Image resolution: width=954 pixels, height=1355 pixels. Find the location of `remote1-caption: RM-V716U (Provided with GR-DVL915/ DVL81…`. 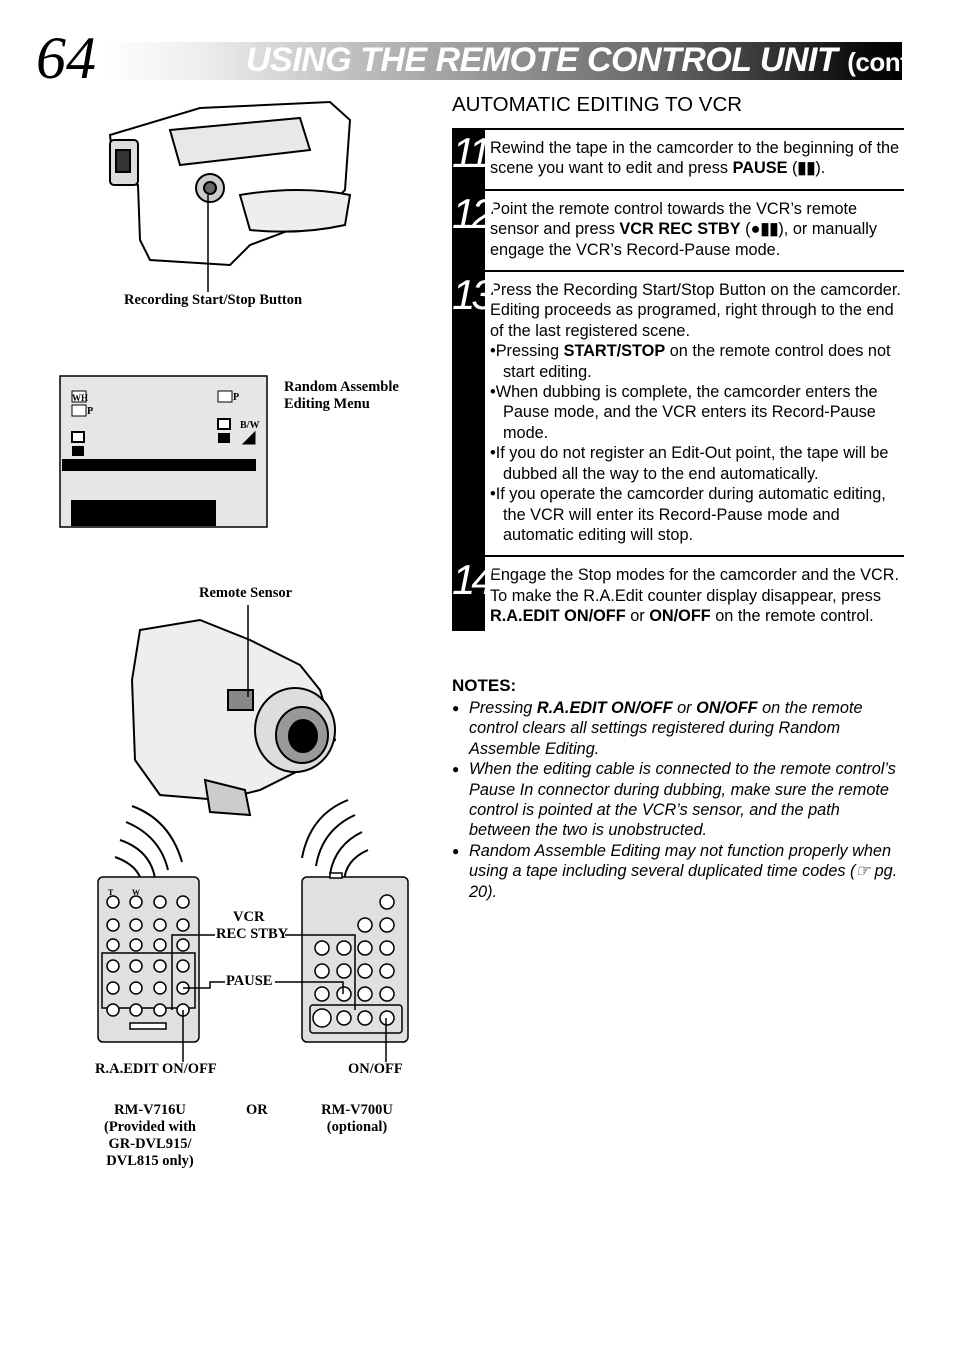

remote1-caption: RM-V716U (Provided with GR-DVL915/ DVL81… is located at coordinates (150, 1136).